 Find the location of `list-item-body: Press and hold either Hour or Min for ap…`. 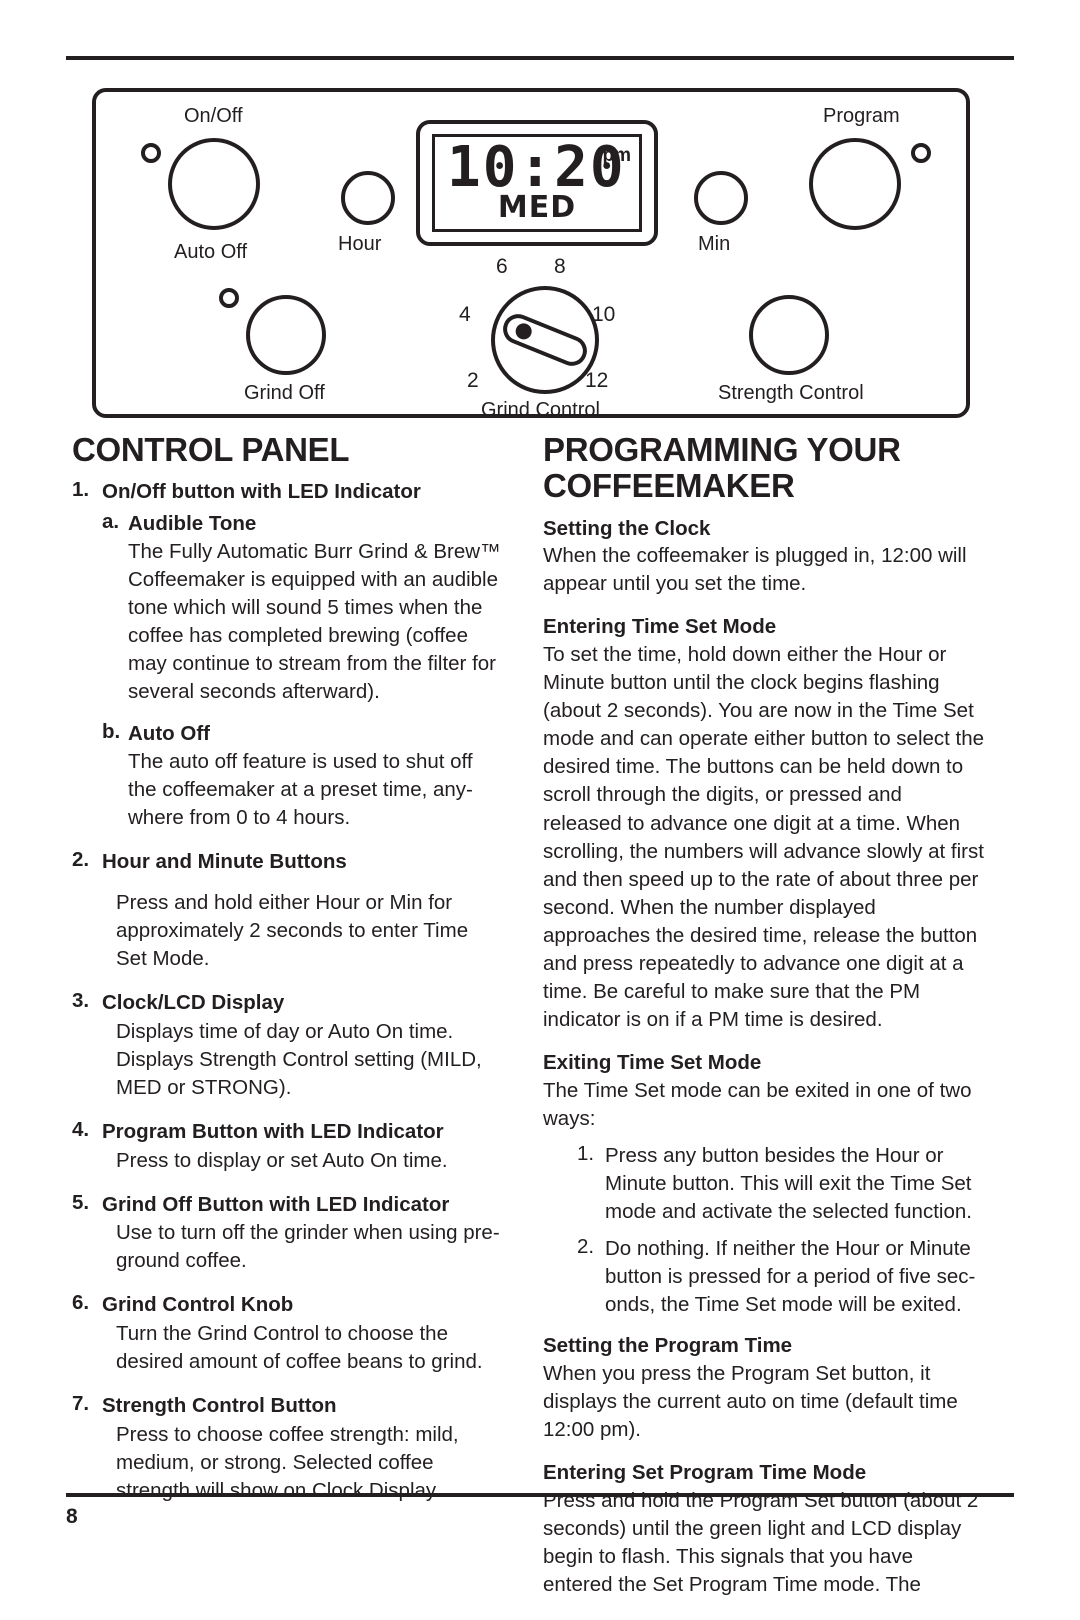

list-item-body: Press and hold either Hour or Min for ap… is located at coordinates (292, 930).